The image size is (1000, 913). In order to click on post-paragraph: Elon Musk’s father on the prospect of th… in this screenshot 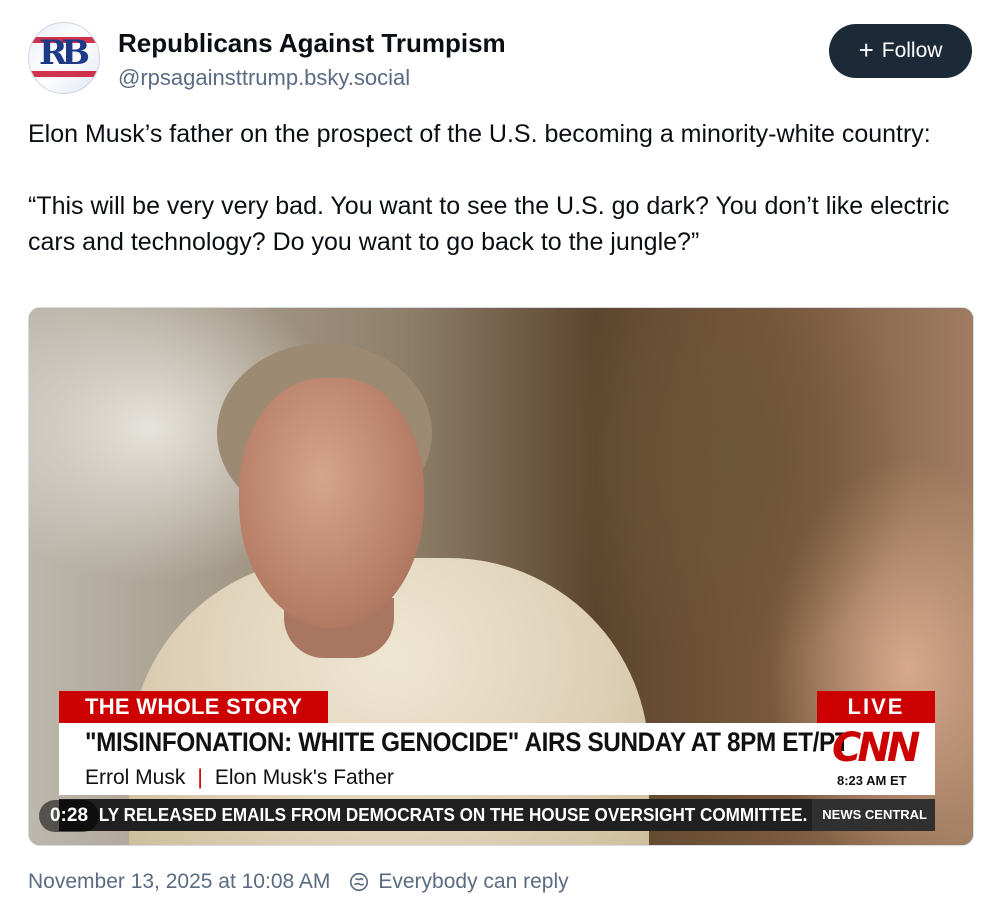, I will do `click(479, 134)`.